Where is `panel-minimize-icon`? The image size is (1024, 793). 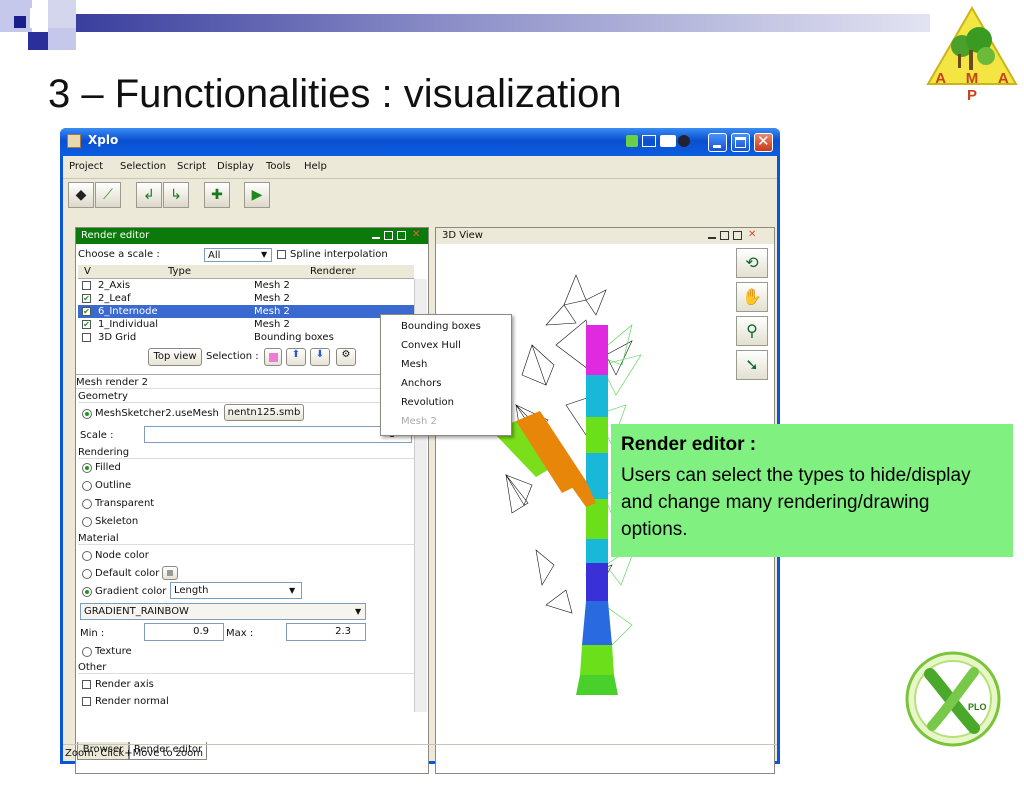 panel-minimize-icon is located at coordinates (376, 238).